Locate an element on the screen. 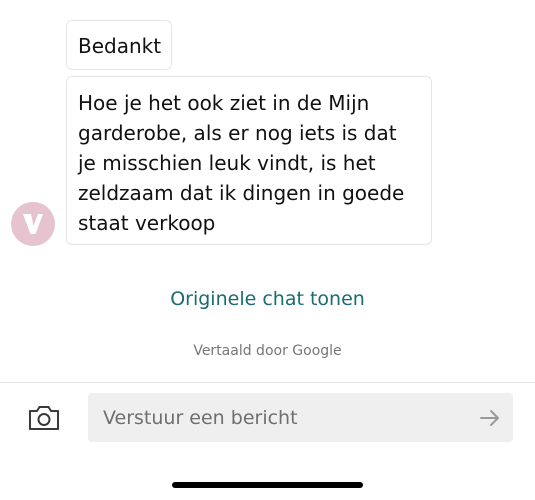  message-input is located at coordinates (278, 417).